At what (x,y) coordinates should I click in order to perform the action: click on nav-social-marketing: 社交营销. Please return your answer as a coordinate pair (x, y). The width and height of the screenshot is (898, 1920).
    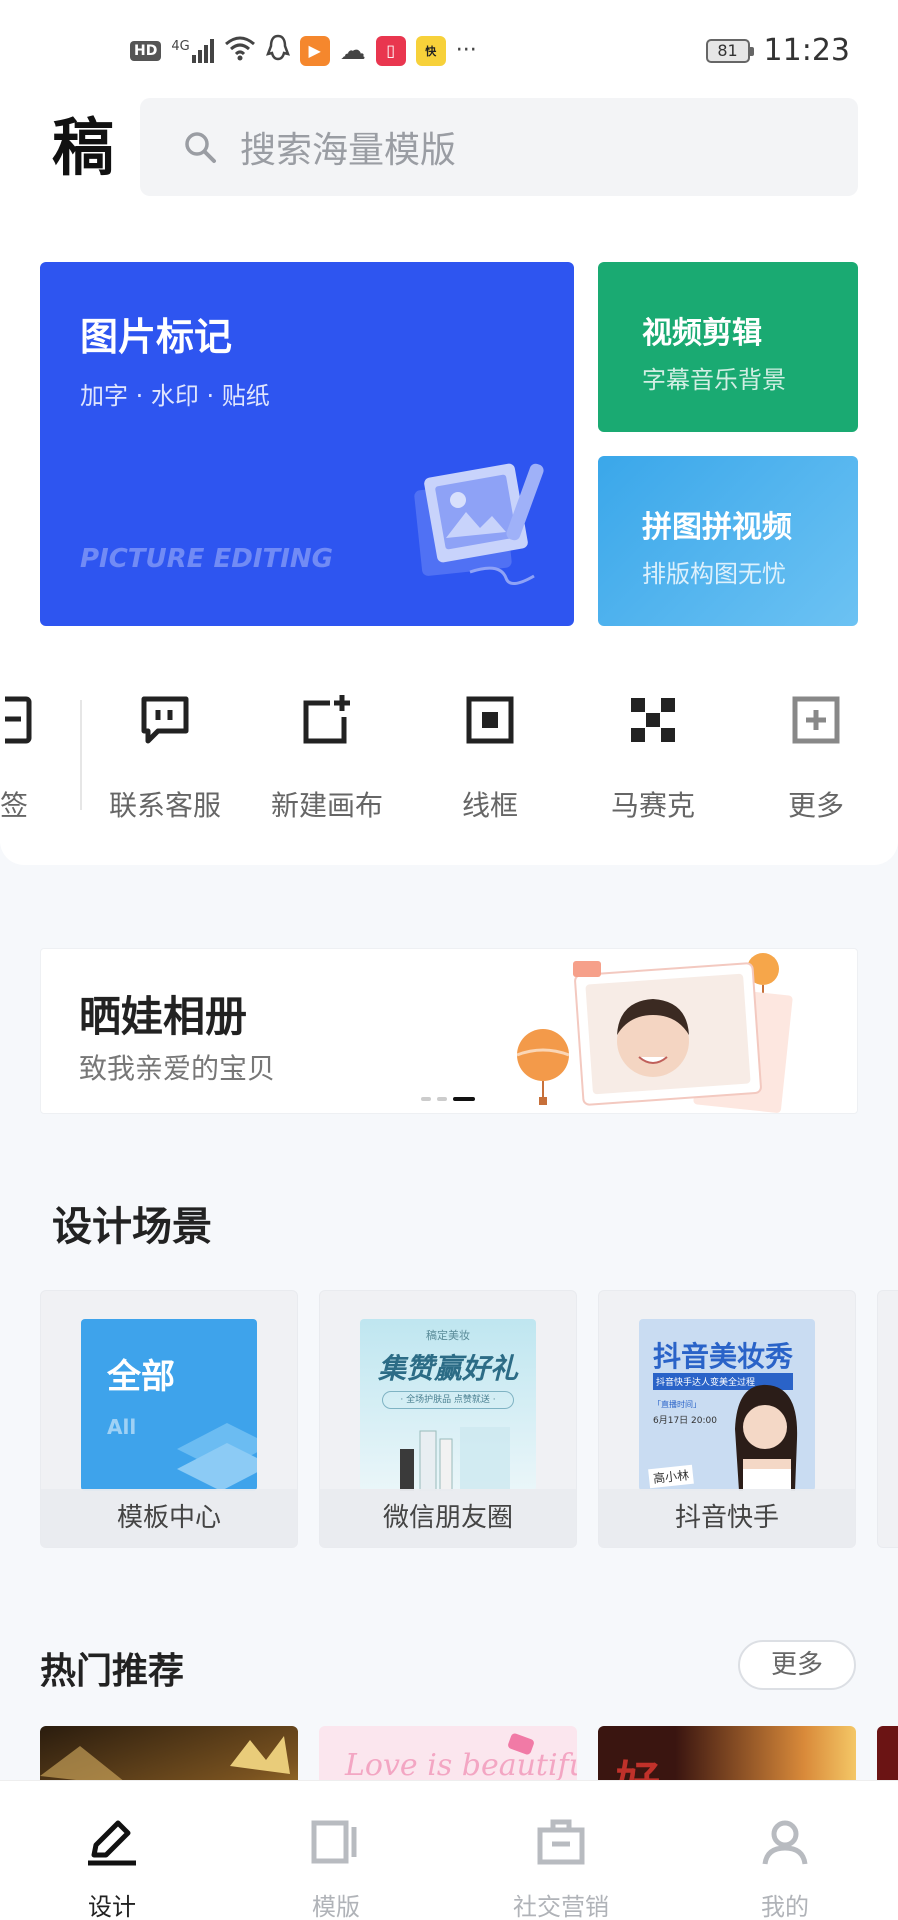
    Looking at the image, I should click on (561, 1850).